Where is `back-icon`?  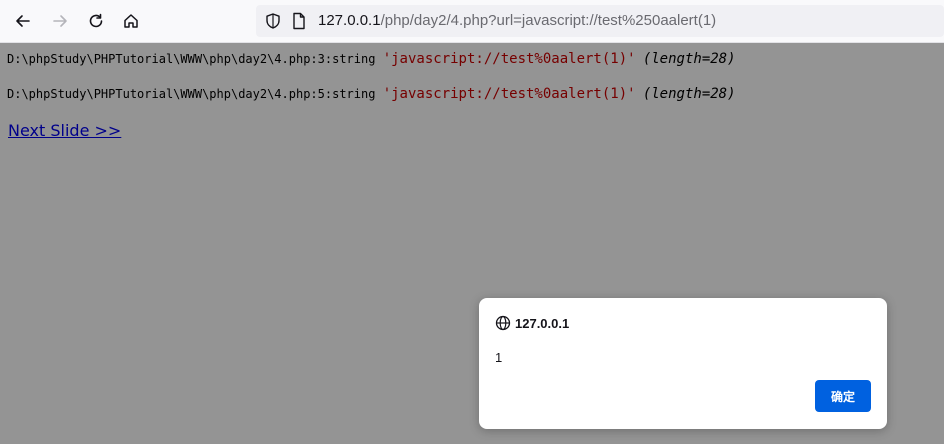 back-icon is located at coordinates (23, 21).